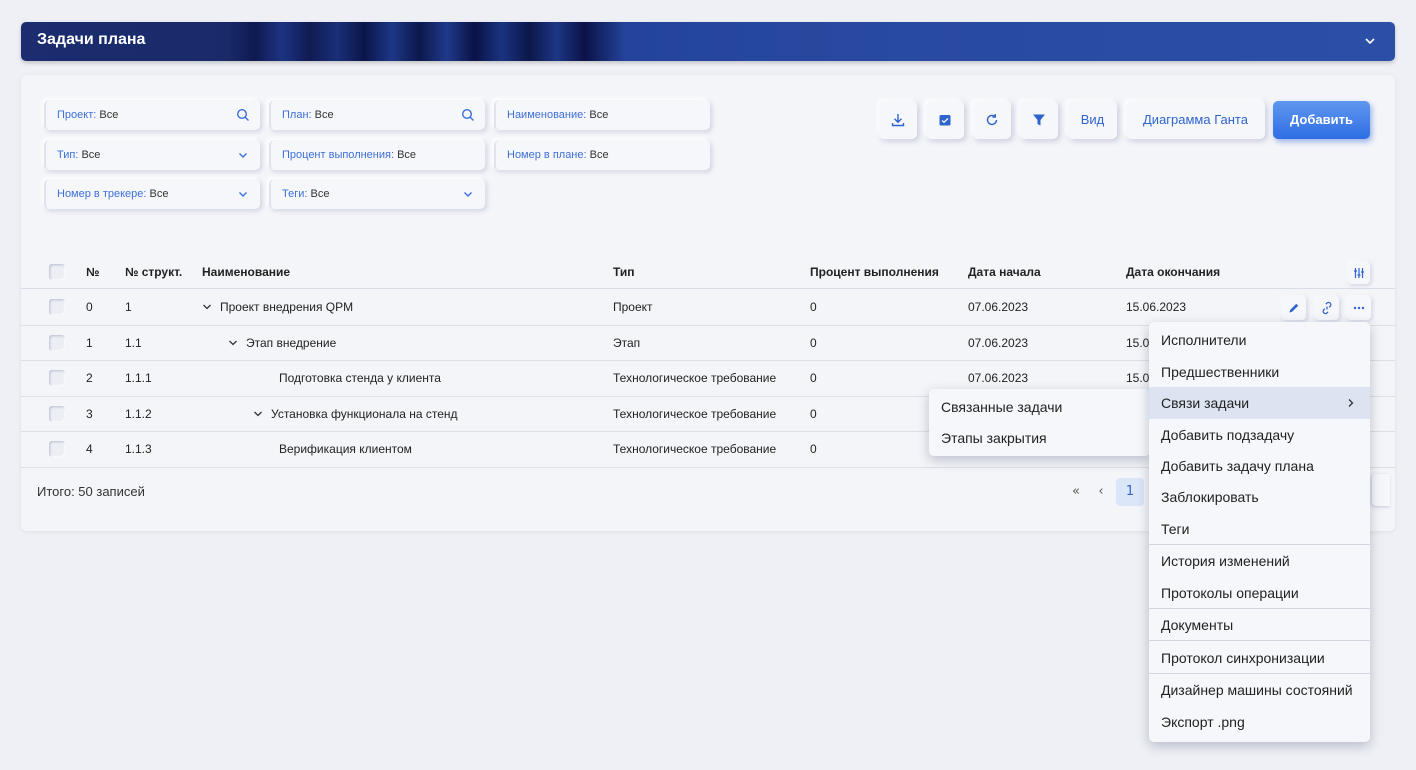 This screenshot has height=770, width=1416. What do you see at coordinates (138, 378) in the screenshot?
I see `cell-struct: 1.1.1` at bounding box center [138, 378].